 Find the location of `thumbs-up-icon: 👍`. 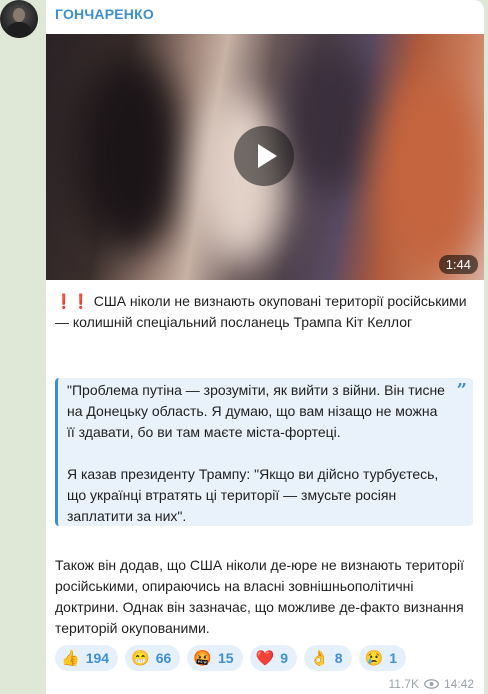

thumbs-up-icon: 👍 is located at coordinates (70, 658).